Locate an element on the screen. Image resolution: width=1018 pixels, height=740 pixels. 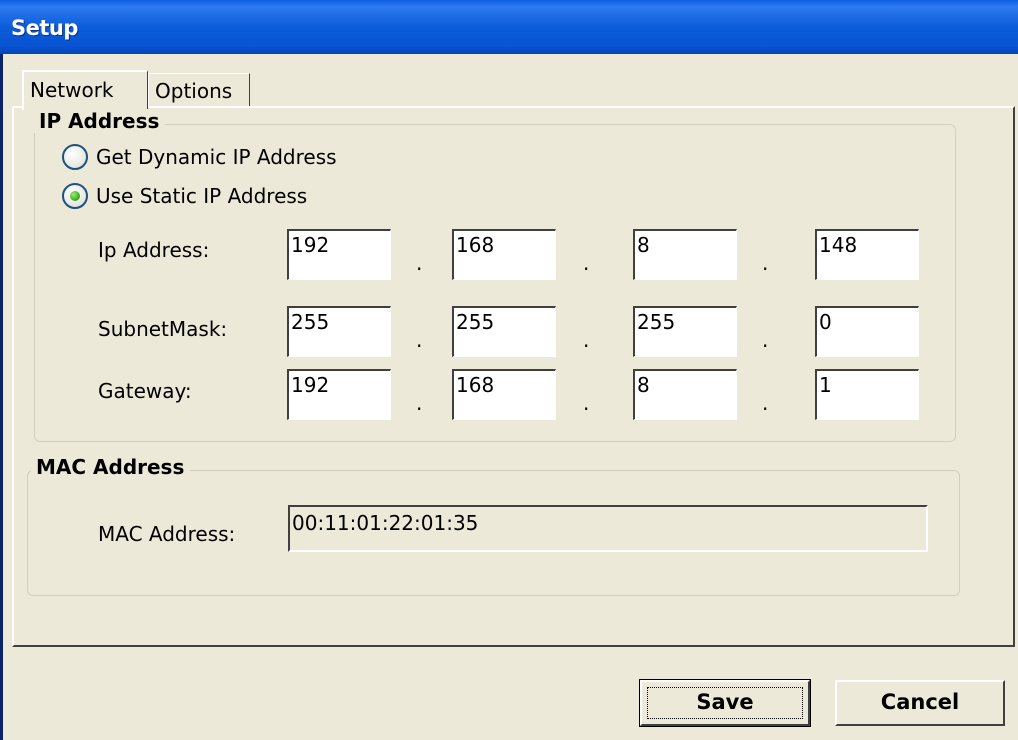
subnet-octet-2-input: 255 is located at coordinates (504, 331).